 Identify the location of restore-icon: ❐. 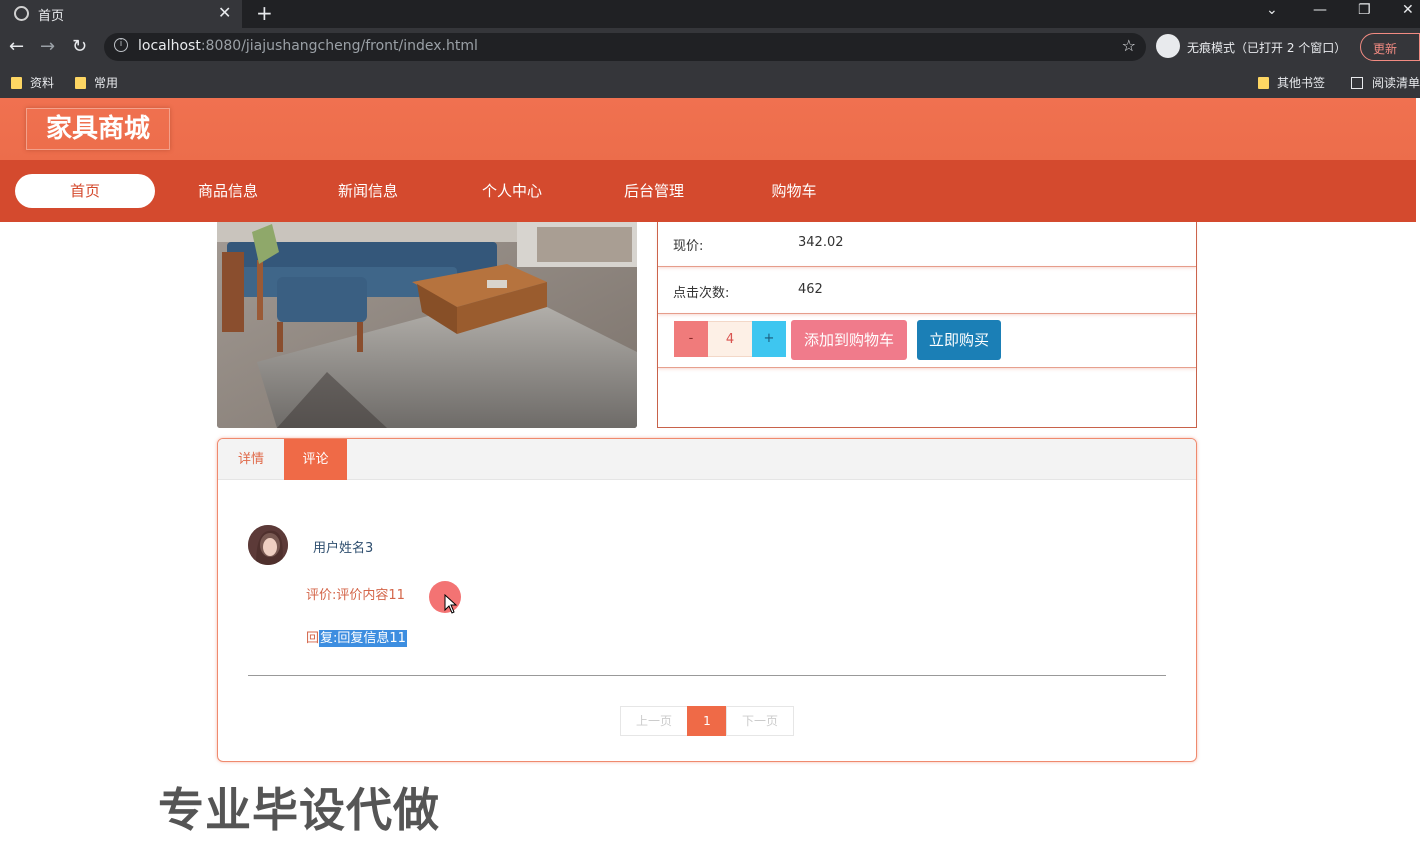
(1364, 10).